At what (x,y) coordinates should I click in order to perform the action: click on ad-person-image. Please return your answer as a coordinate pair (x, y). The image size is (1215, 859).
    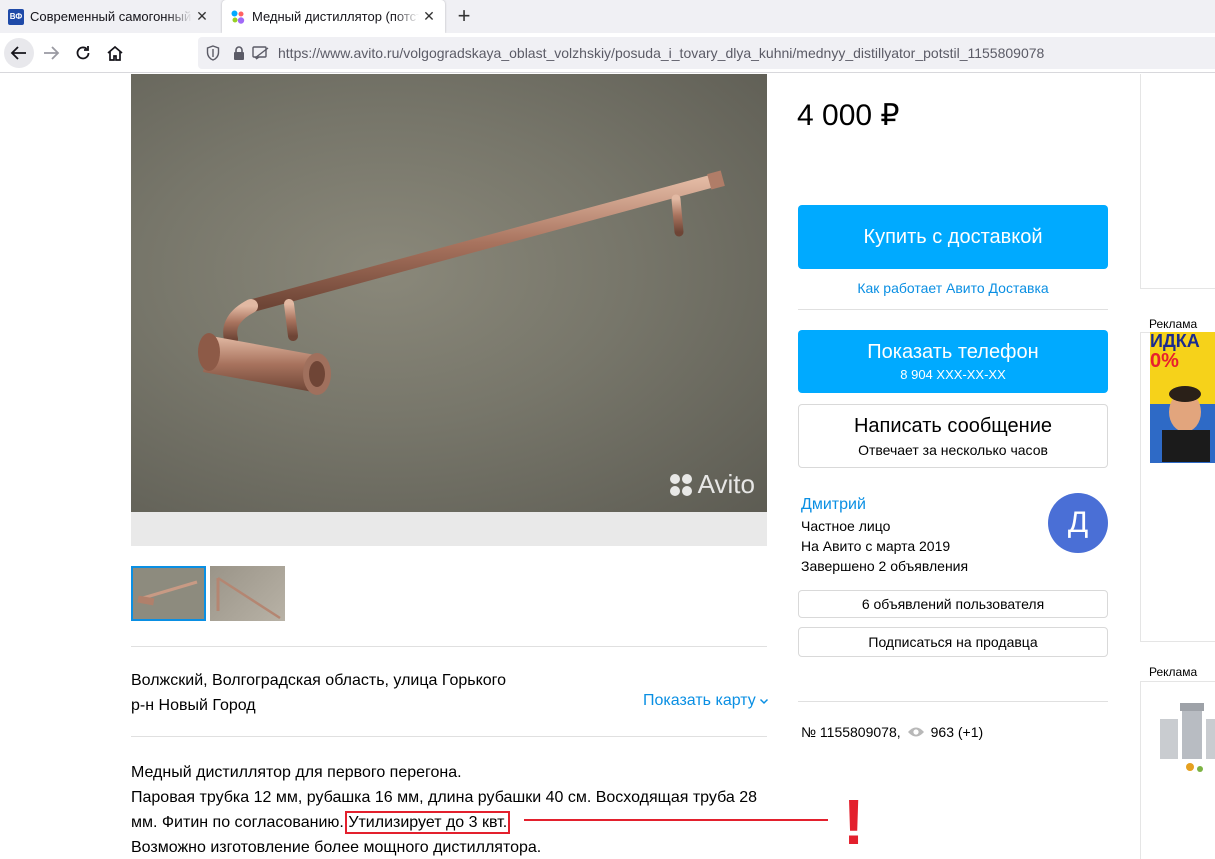
    Looking at the image, I should click on (1186, 424).